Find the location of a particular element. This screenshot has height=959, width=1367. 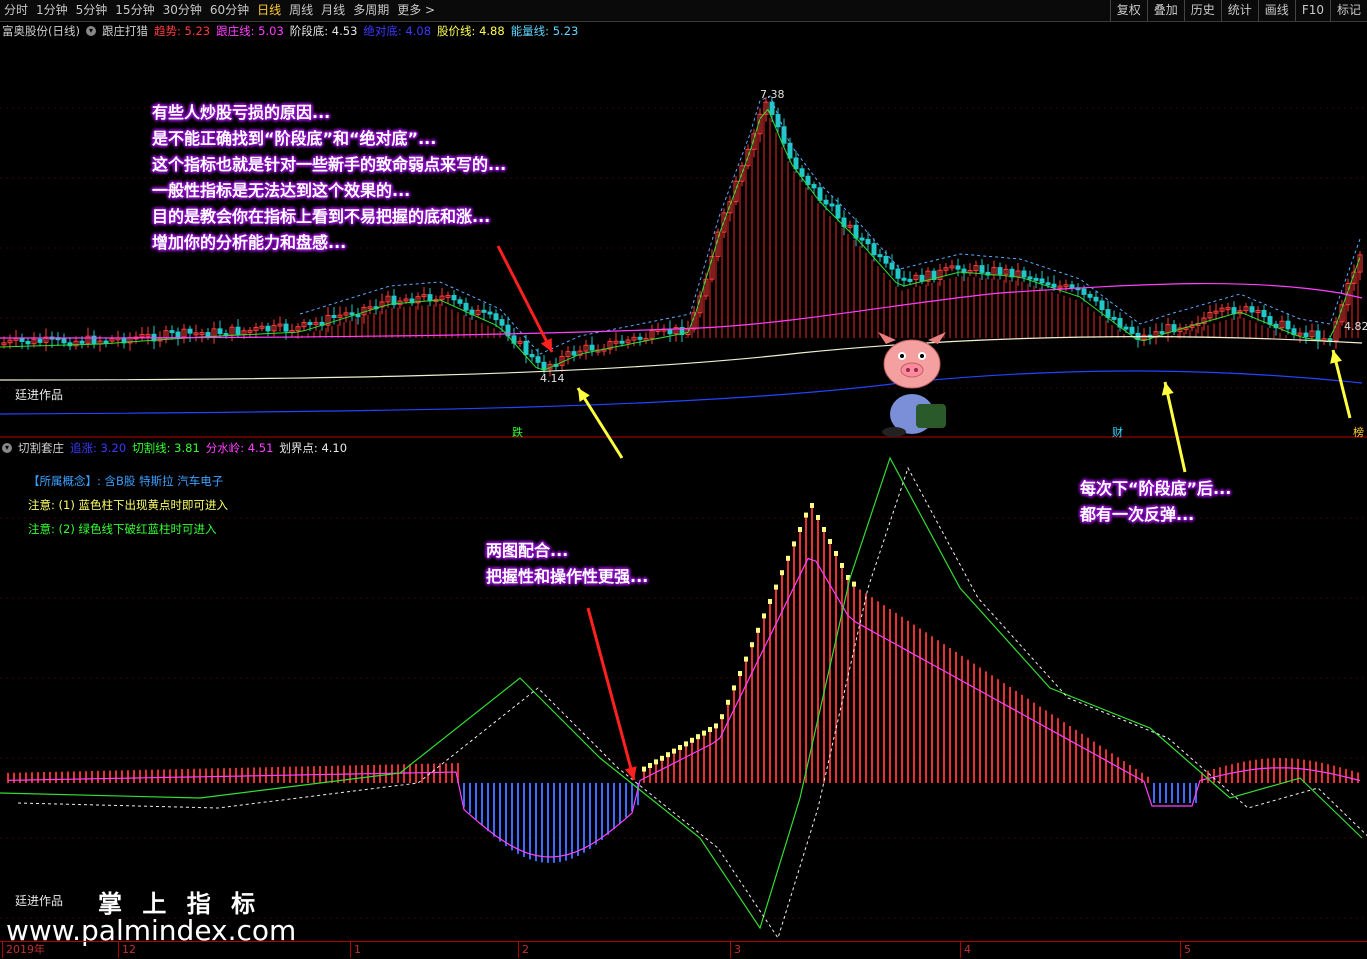

note-1: 注意: (1) 蓝色柱下出现黄点时即可进入 is located at coordinates (128, 505).